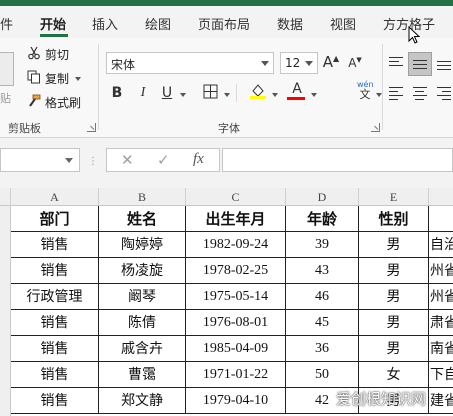 Image resolution: width=453 pixels, height=416 pixels. What do you see at coordinates (91, 127) in the screenshot?
I see `clipboard-launcher-icon` at bounding box center [91, 127].